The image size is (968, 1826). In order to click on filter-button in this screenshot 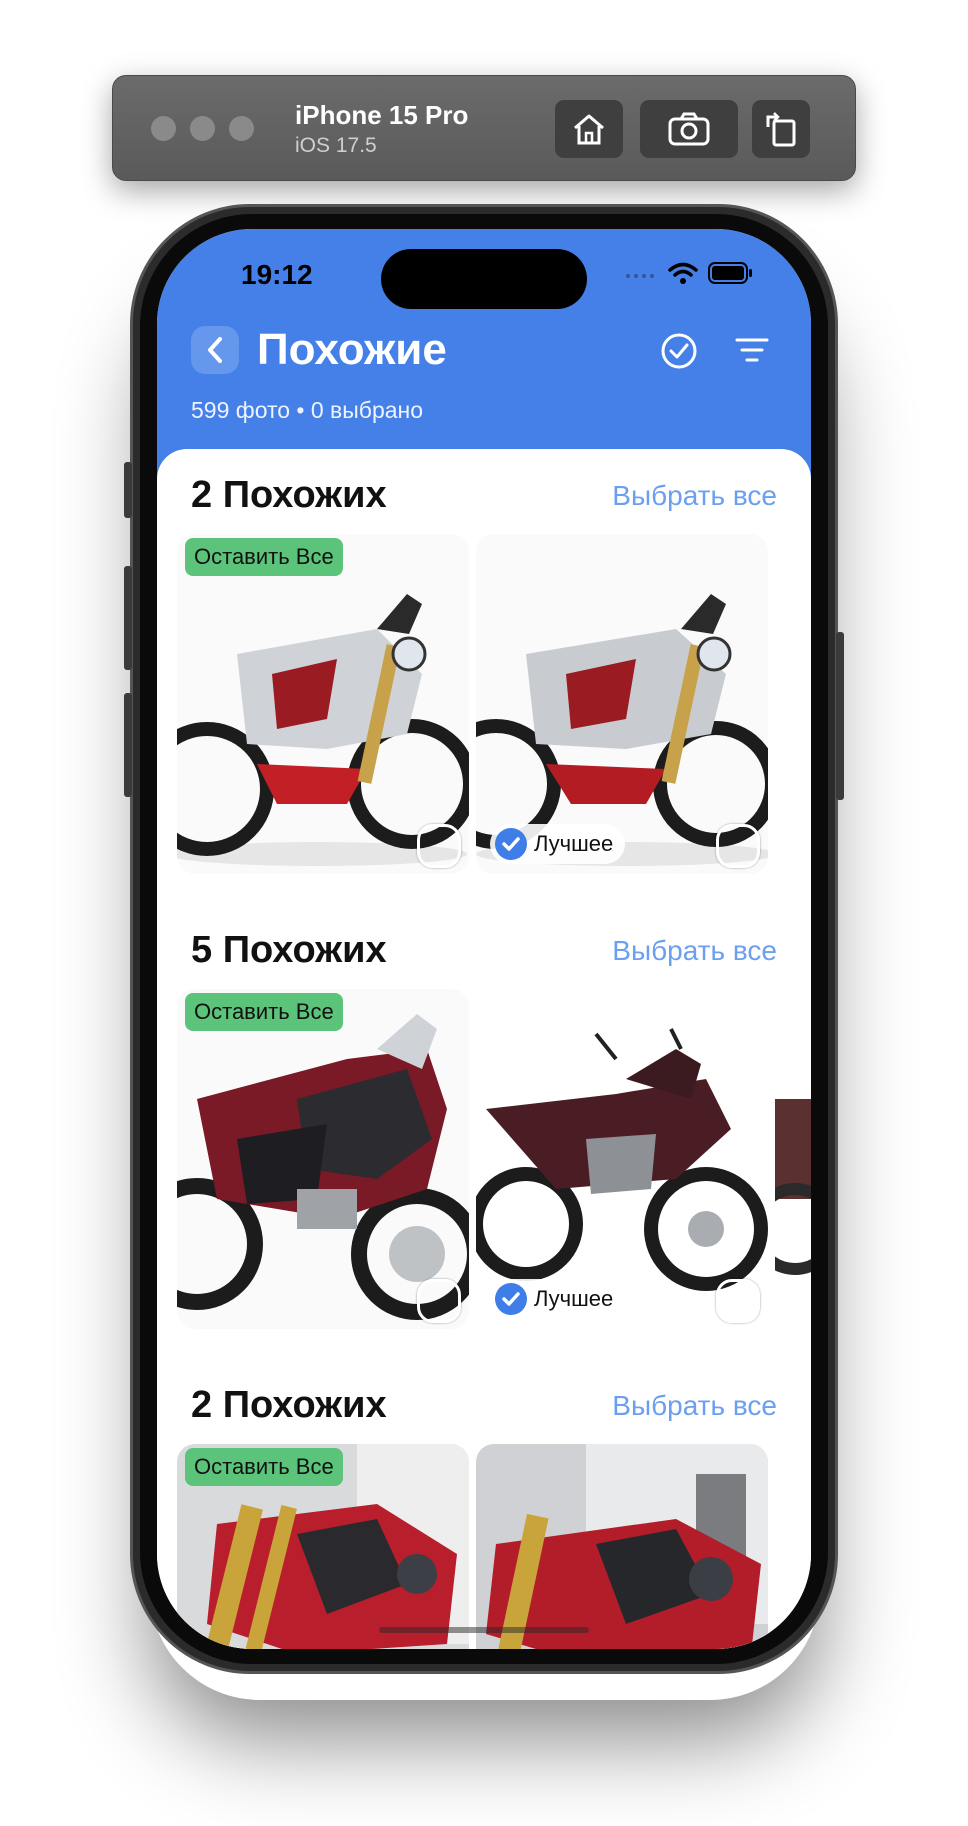, I will do `click(752, 352)`.